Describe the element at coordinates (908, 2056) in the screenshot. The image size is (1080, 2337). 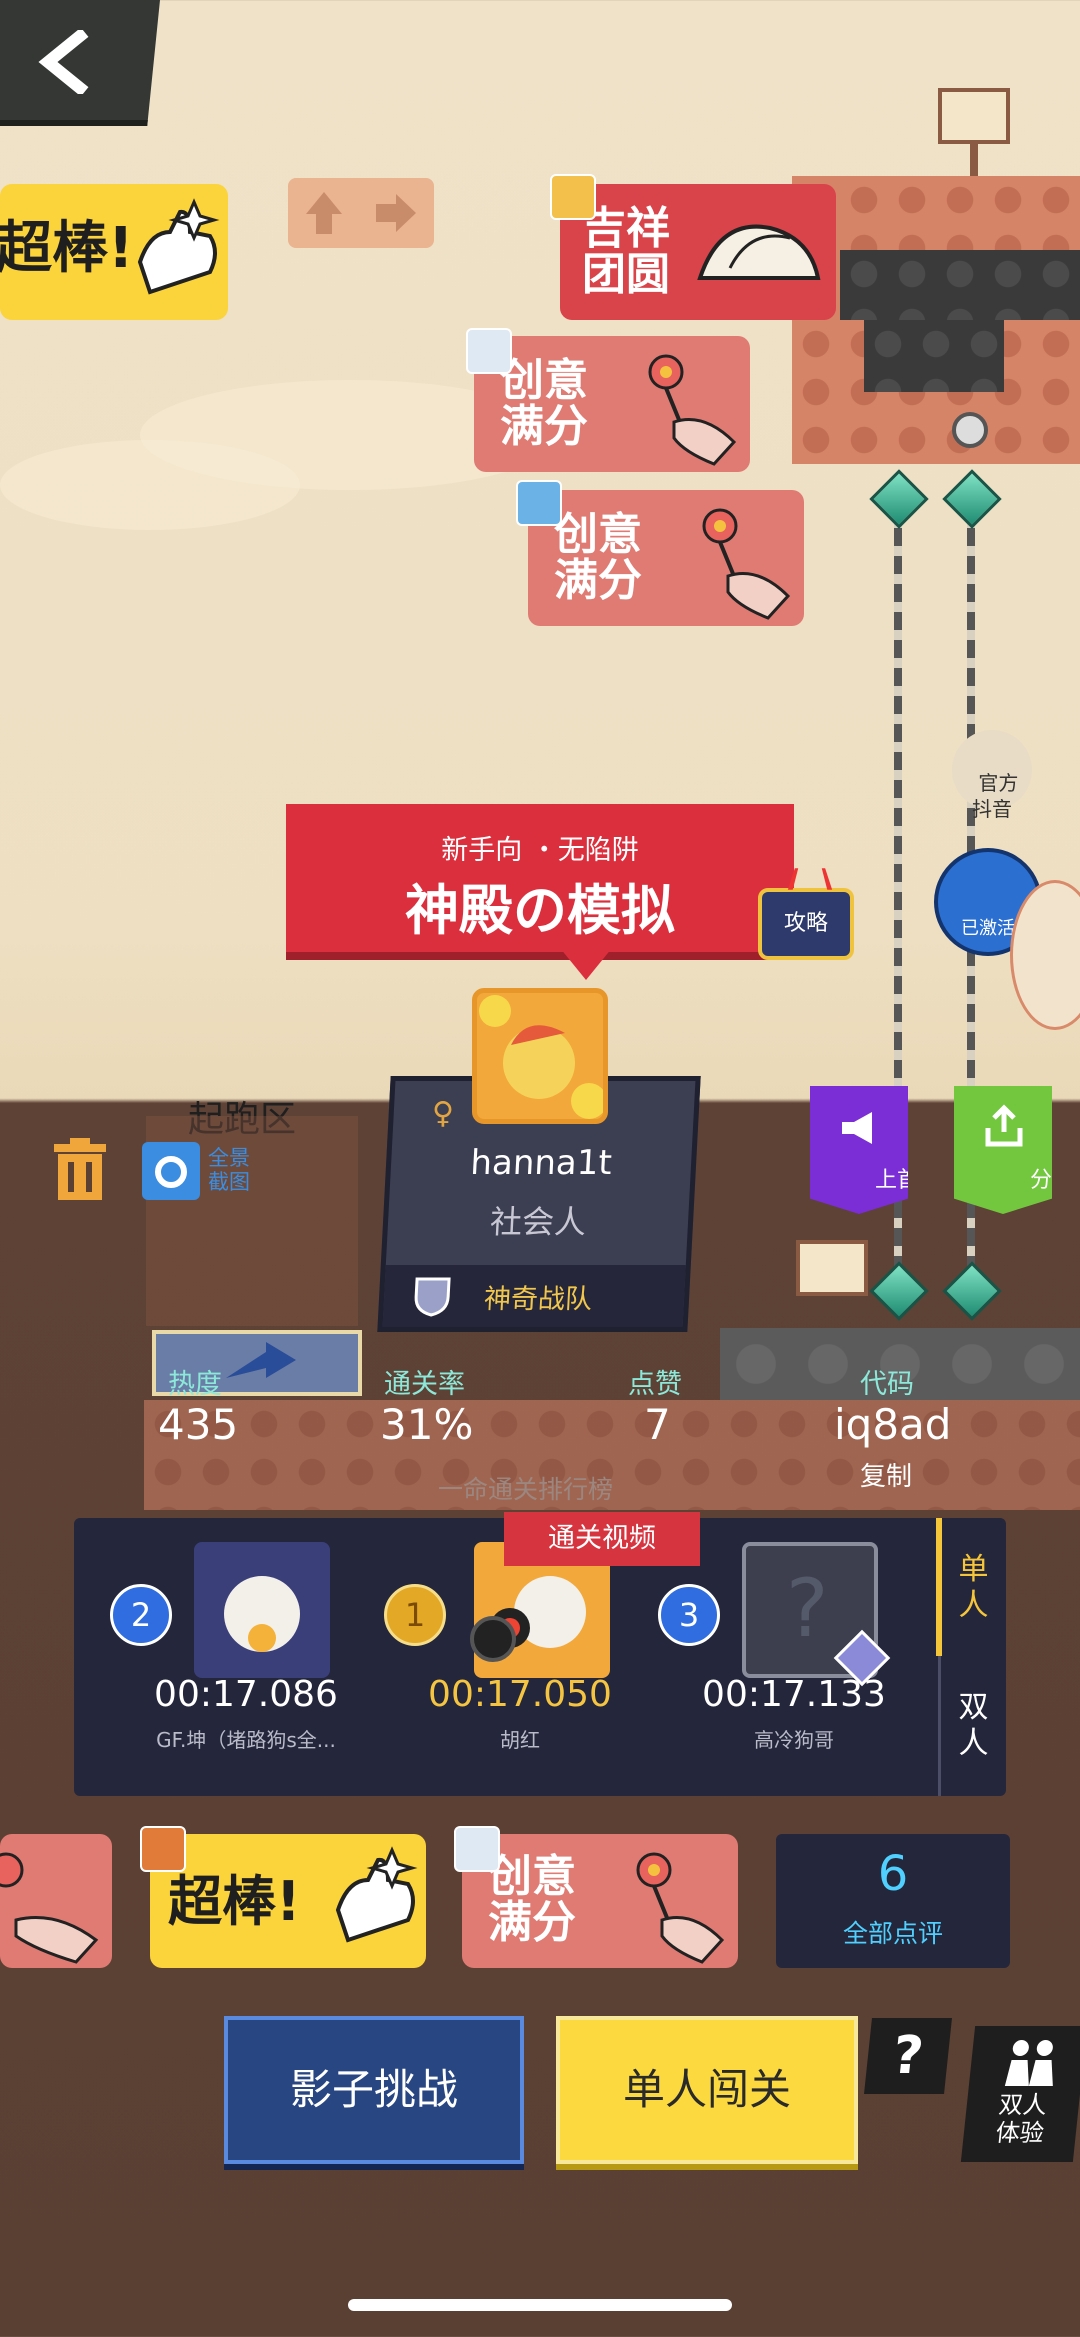
I see `help-button: ?` at that location.